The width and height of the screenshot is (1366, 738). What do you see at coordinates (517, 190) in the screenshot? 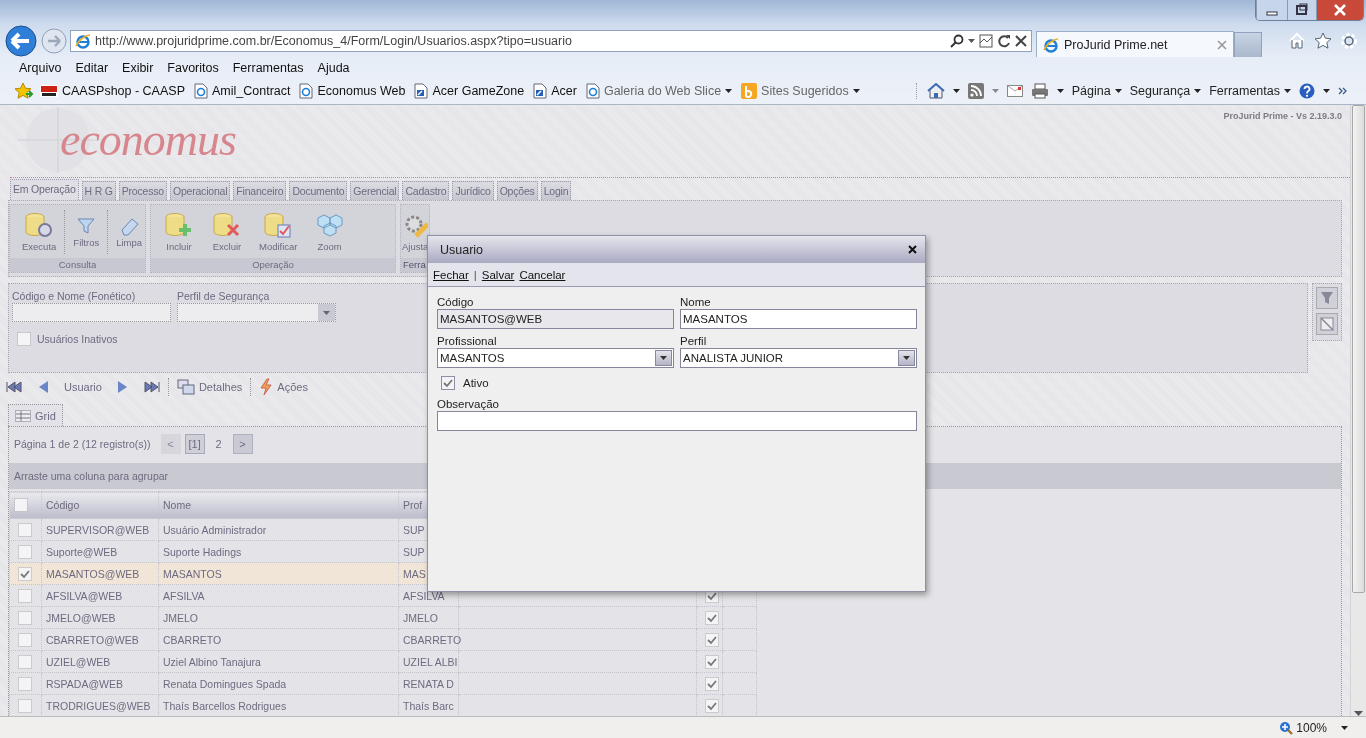
I see `tab: Opções` at bounding box center [517, 190].